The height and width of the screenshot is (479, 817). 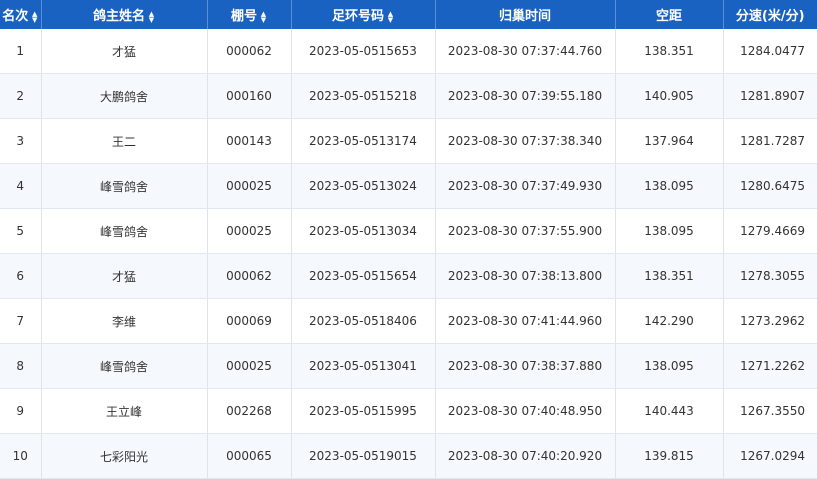 I want to click on cell-speed: 1267.0294, so click(x=770, y=456).